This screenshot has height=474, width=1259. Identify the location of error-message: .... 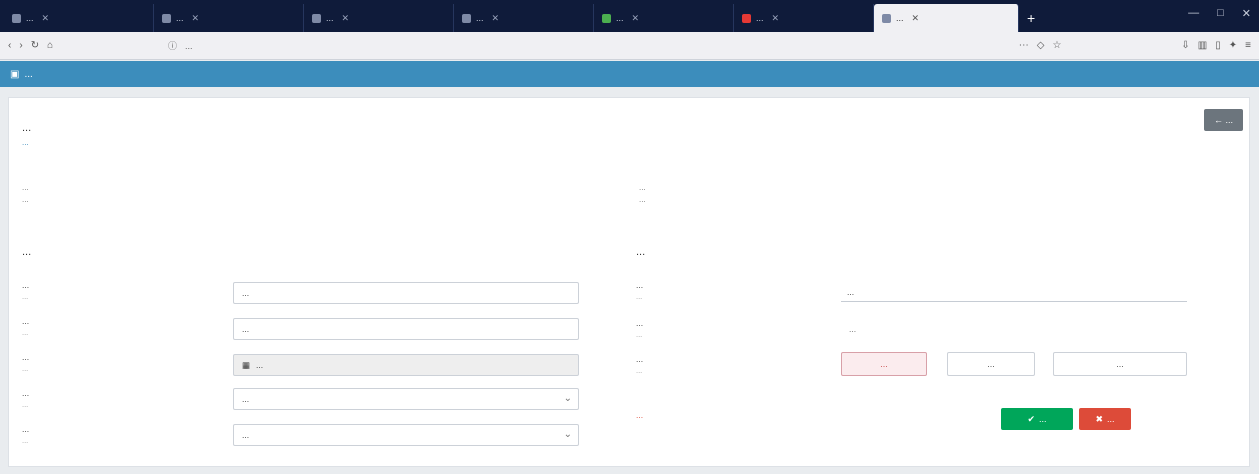
(640, 415).